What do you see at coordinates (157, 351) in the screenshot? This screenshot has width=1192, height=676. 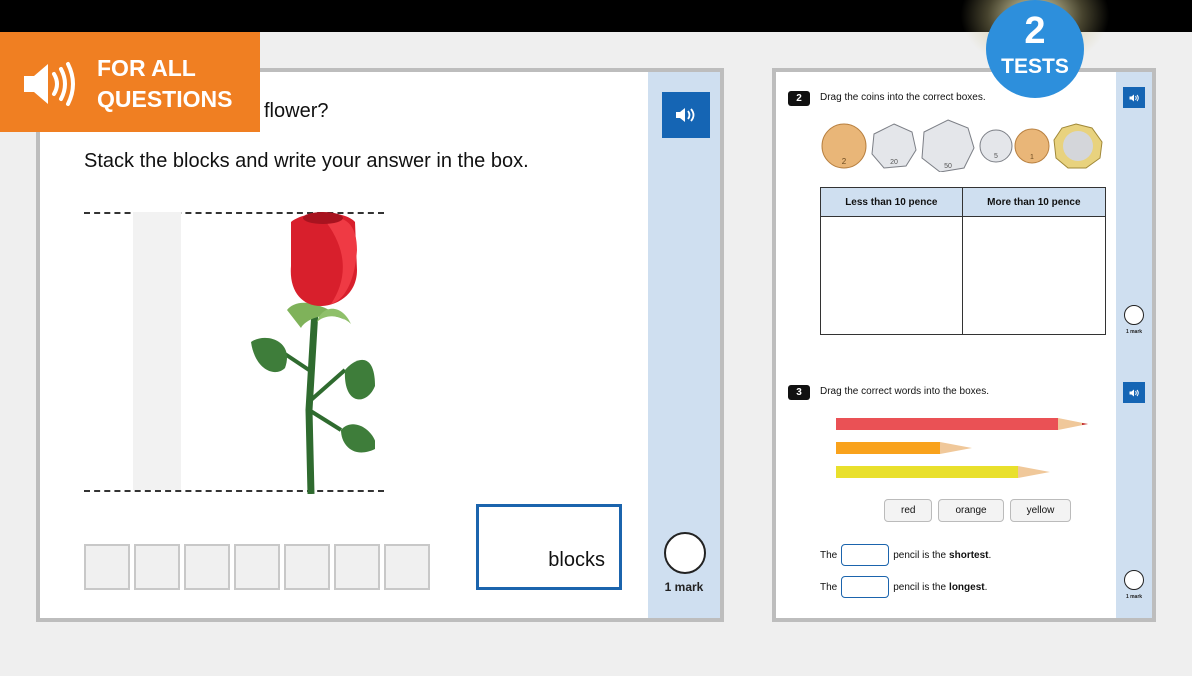 I see `block-stack-area` at bounding box center [157, 351].